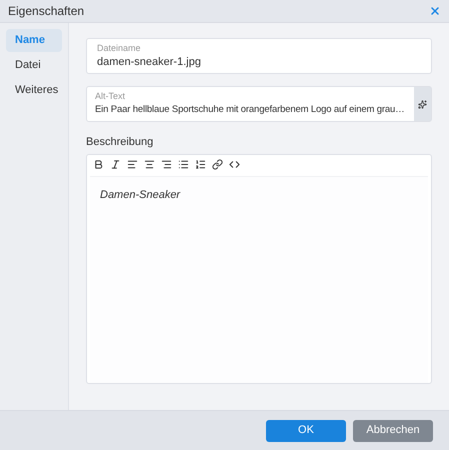  What do you see at coordinates (435, 11) in the screenshot?
I see `close-icon` at bounding box center [435, 11].